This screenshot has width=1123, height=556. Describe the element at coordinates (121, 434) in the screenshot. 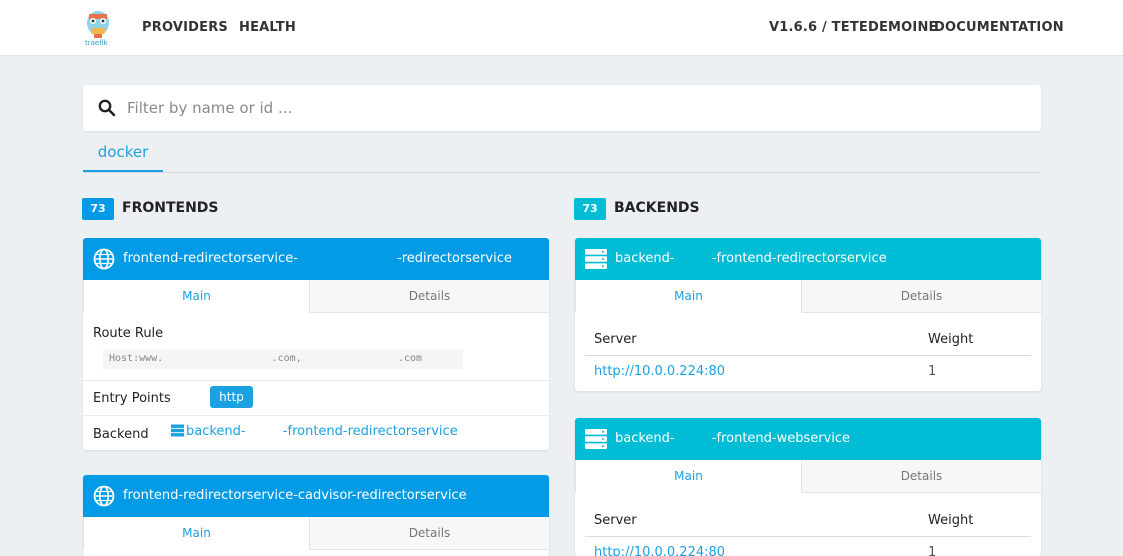

I see `backend-label: Backend` at that location.